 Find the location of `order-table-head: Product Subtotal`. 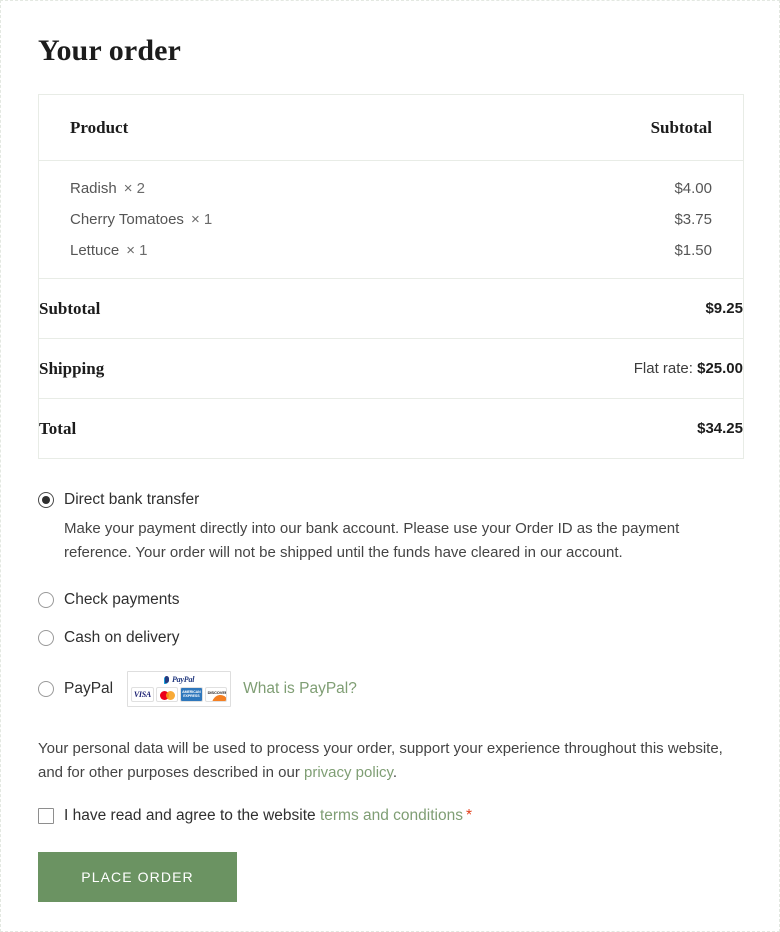

order-table-head: Product Subtotal is located at coordinates (391, 127).